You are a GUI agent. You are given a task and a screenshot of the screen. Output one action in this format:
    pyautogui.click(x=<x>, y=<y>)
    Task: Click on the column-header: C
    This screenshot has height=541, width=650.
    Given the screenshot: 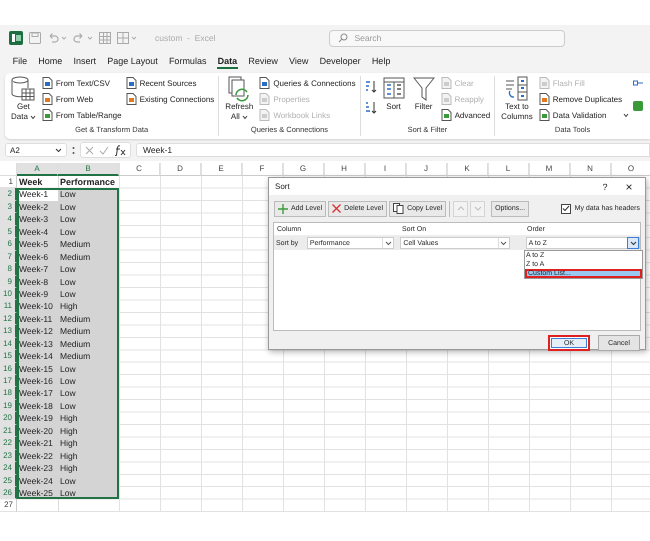 What is the action you would take?
    pyautogui.click(x=139, y=169)
    